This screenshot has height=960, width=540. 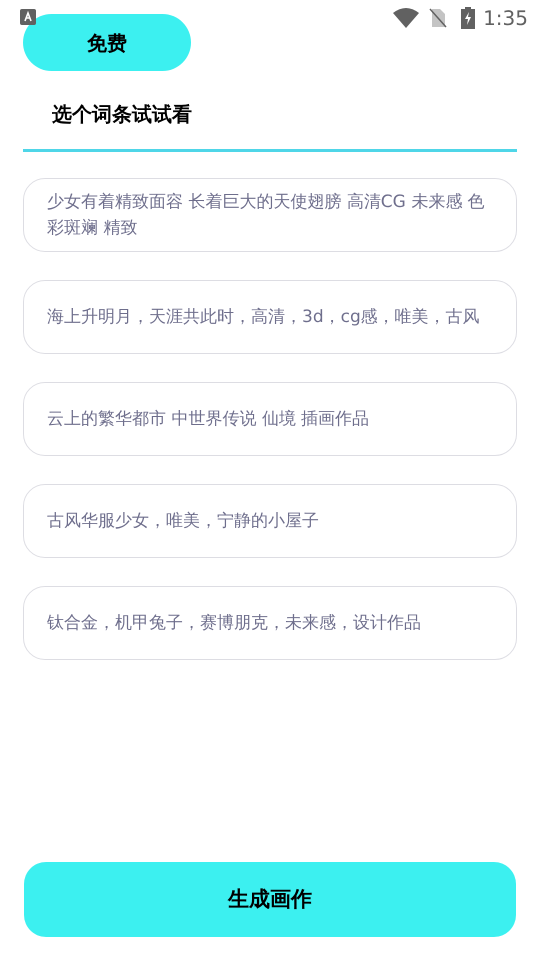 I want to click on prompt-card: 少女有着精致面容 长着巨大的天使翅膀 高清CG 未来感 色彩斑斓 精致, so click(x=270, y=215).